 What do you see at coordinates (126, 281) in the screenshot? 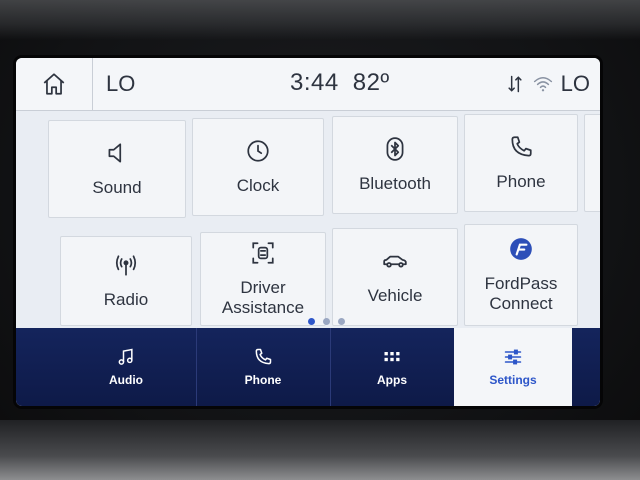
I see `tile-radio: Radio` at bounding box center [126, 281].